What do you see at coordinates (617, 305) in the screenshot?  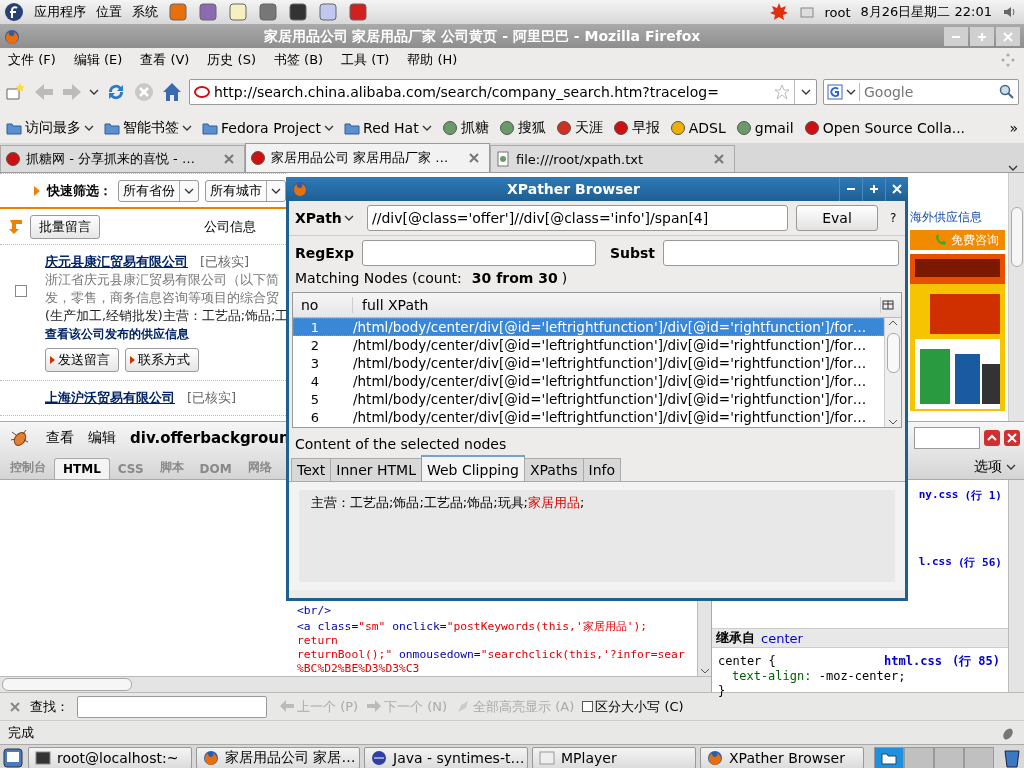 I see `column-header: full XPath` at bounding box center [617, 305].